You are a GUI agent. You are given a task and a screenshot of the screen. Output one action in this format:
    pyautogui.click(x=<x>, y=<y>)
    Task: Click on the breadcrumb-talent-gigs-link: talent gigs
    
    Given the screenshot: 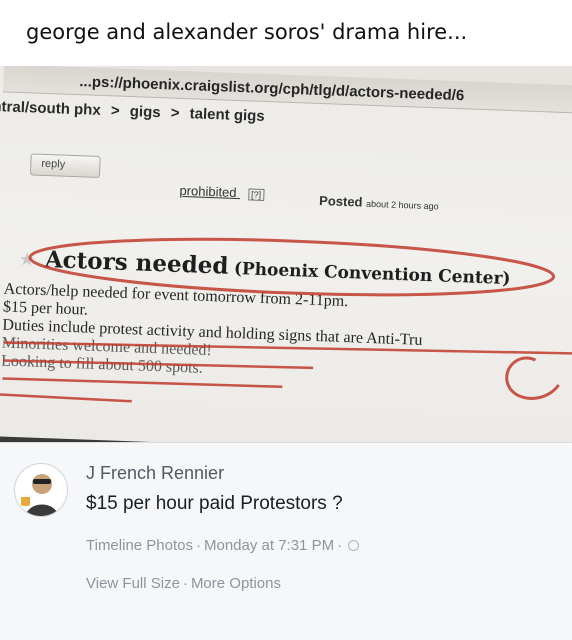 What is the action you would take?
    pyautogui.click(x=227, y=115)
    